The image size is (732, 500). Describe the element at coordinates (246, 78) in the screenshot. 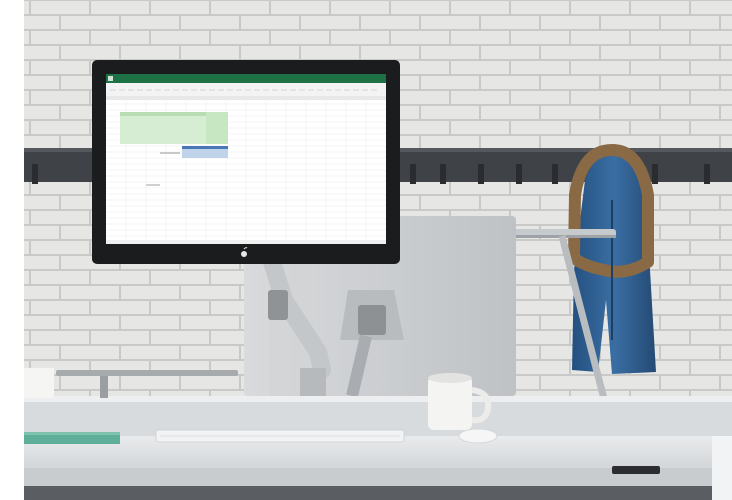

I see `excel-title-bar` at that location.